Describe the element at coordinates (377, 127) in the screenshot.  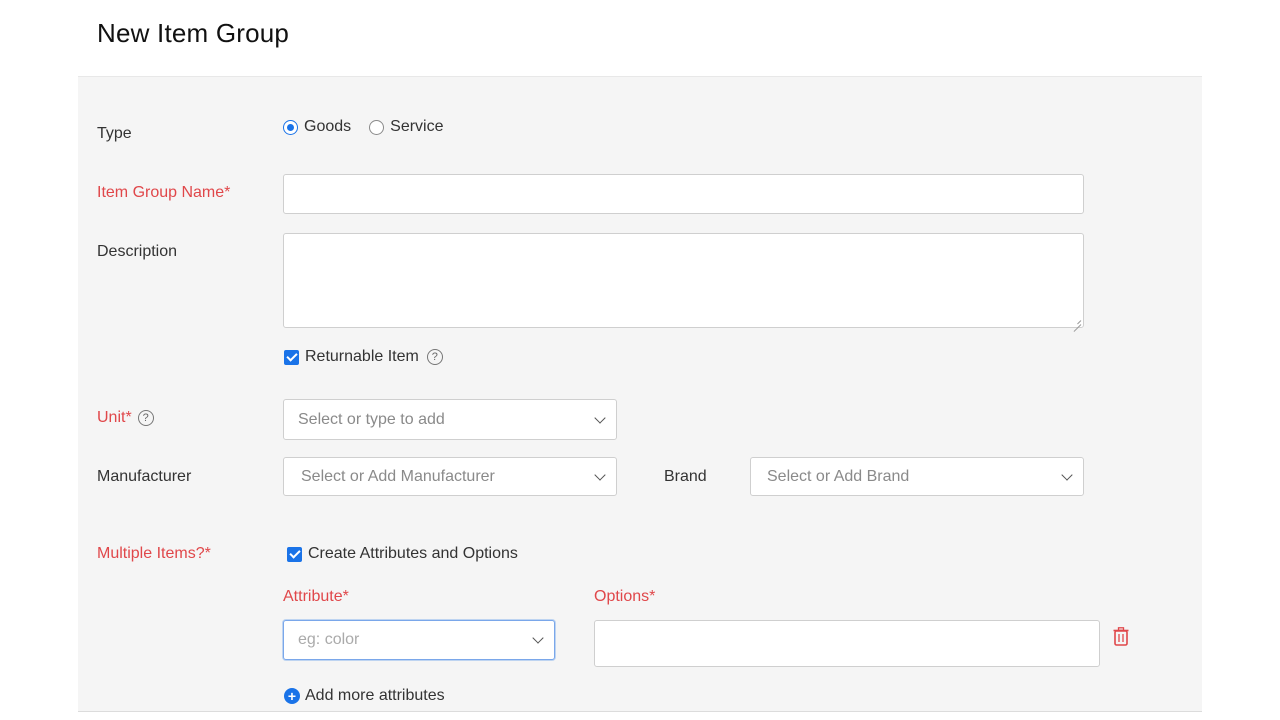
I see `service-radio` at that location.